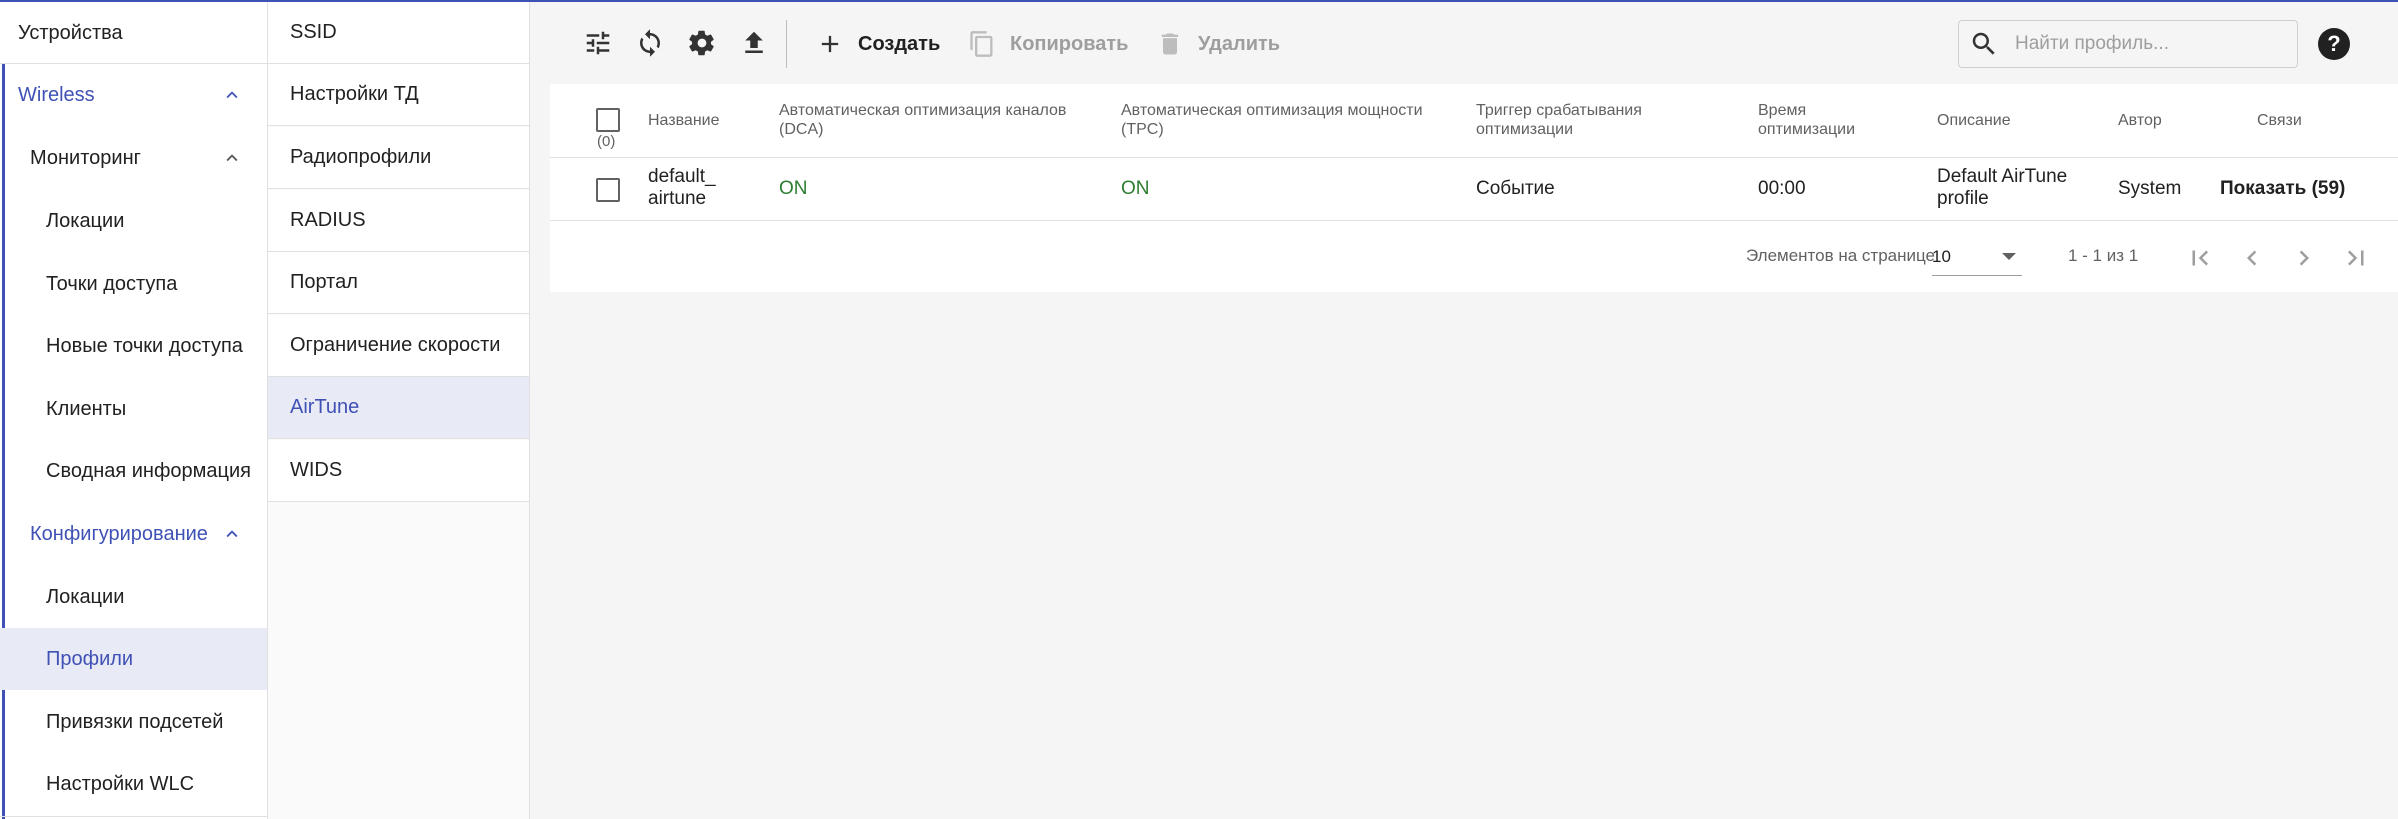 The image size is (2398, 819). Describe the element at coordinates (313, 32) in the screenshot. I see `profile-type-label: SSID` at that location.